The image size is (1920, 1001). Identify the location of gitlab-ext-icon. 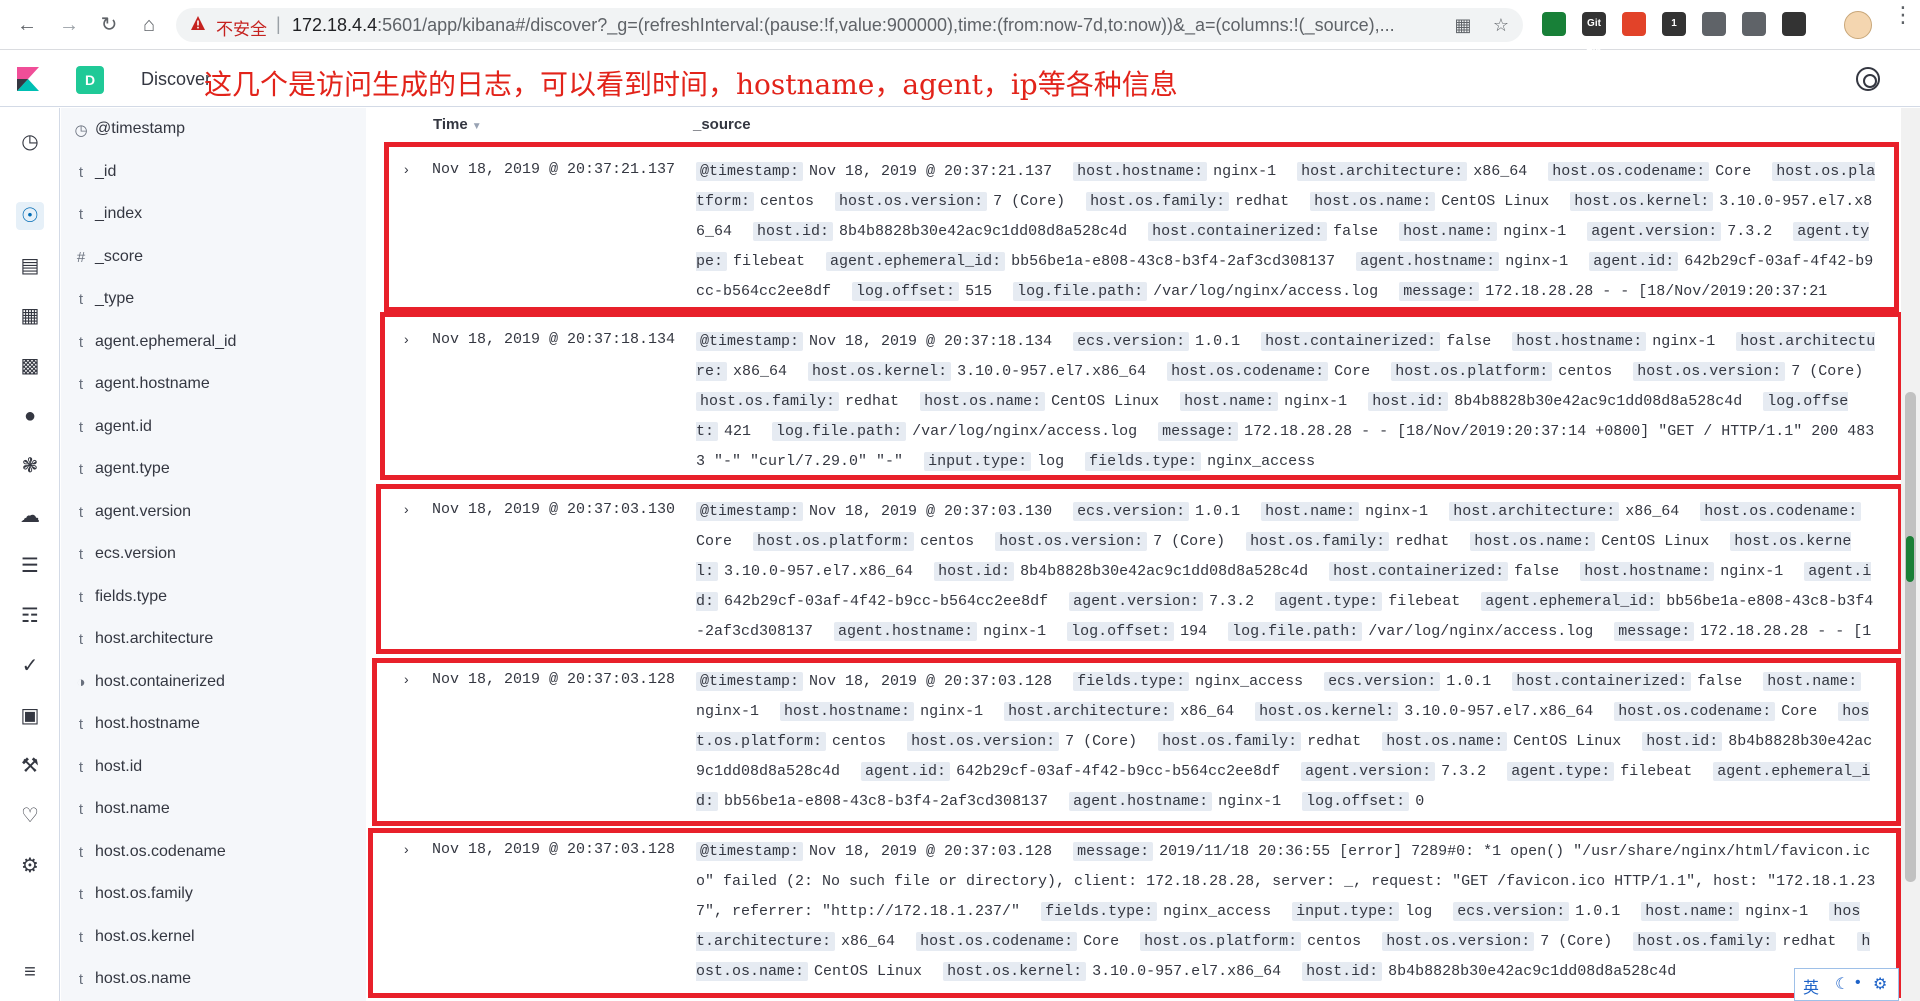
(1634, 24).